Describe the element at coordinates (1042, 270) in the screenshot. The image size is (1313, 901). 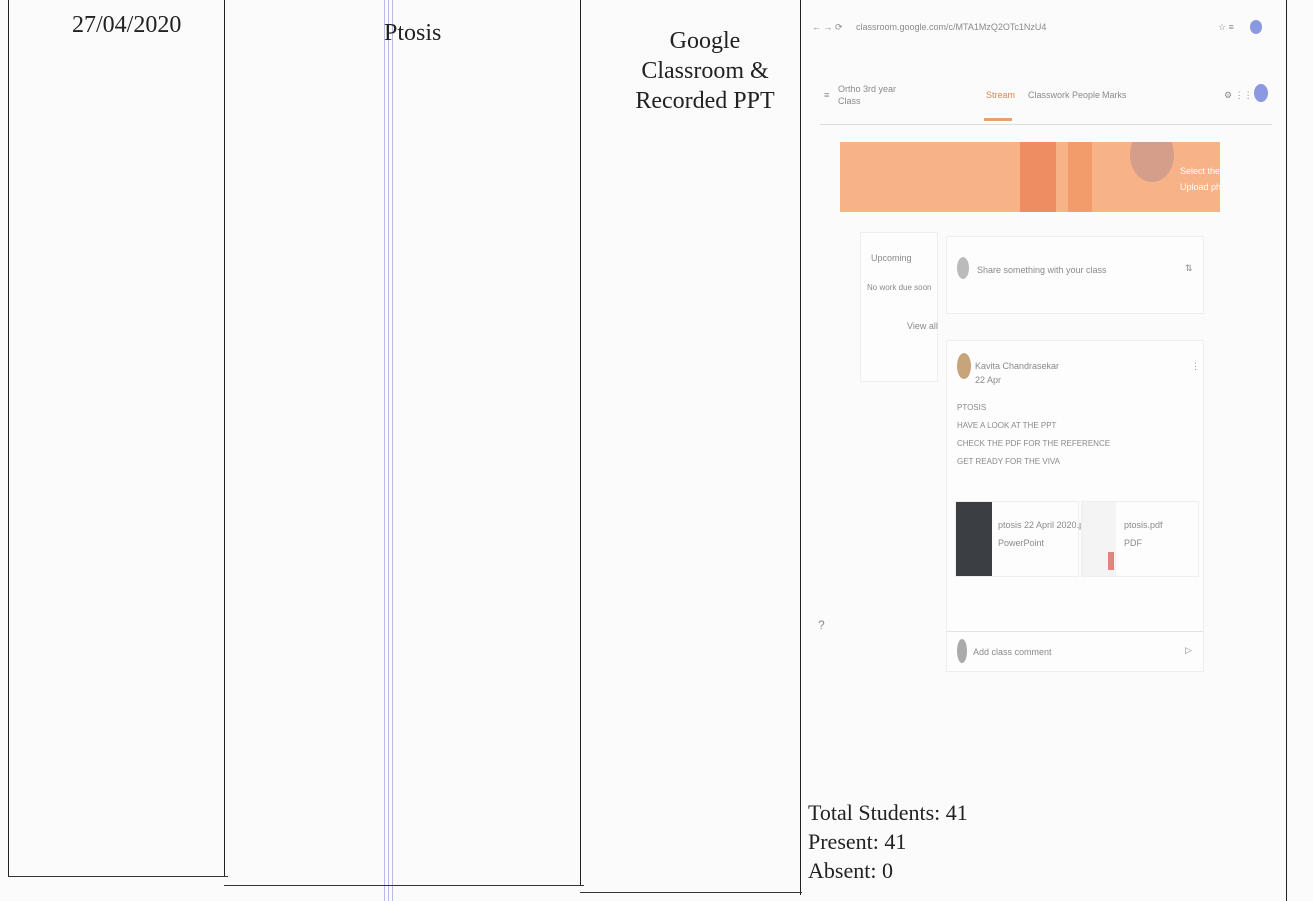
I see `announce-placeholder: Share something with your class` at that location.